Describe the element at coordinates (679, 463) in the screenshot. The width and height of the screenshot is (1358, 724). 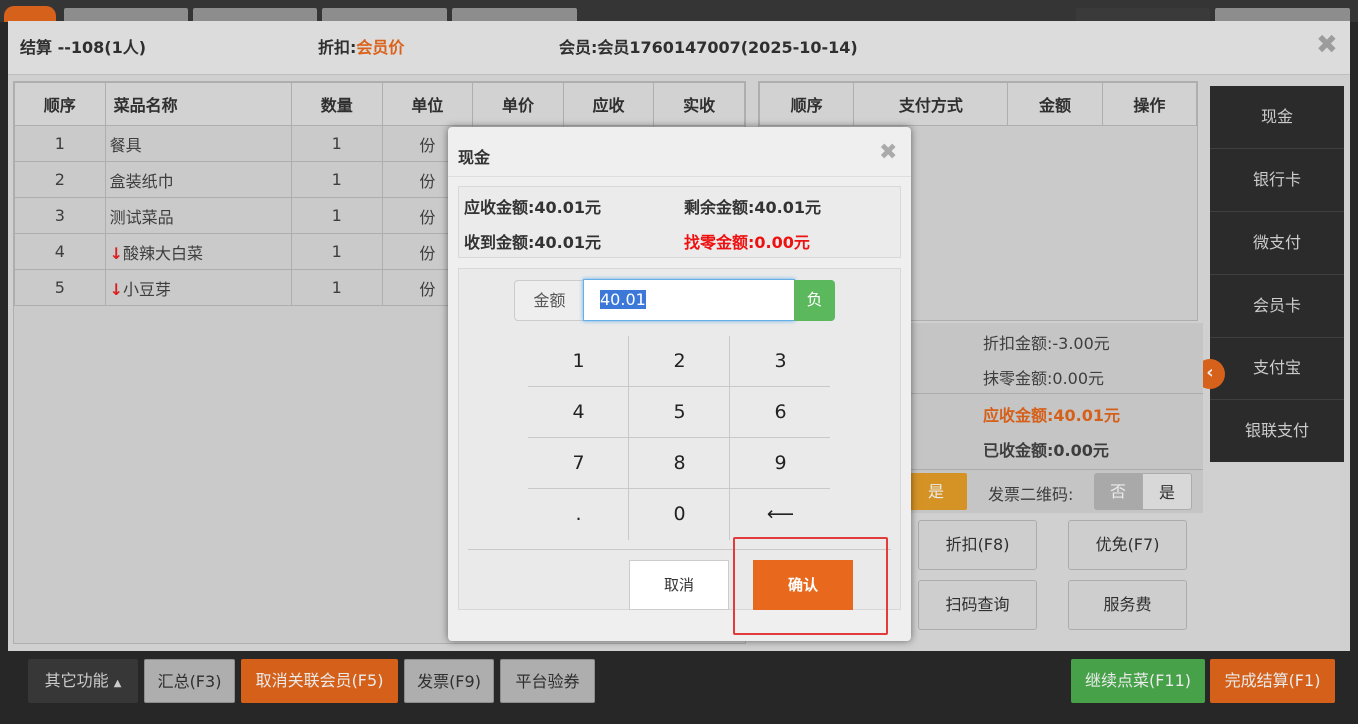
I see `key-8: 8` at that location.